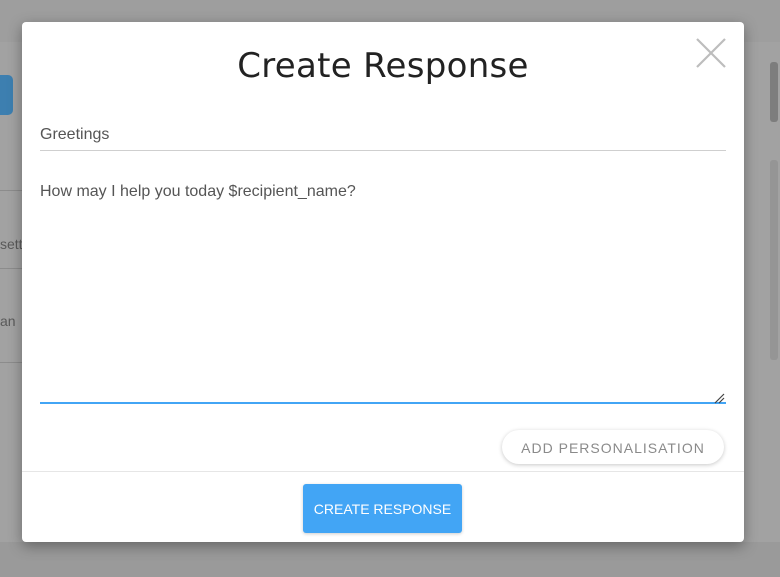  Describe the element at coordinates (8, 321) in the screenshot. I see `background-text: an` at that location.